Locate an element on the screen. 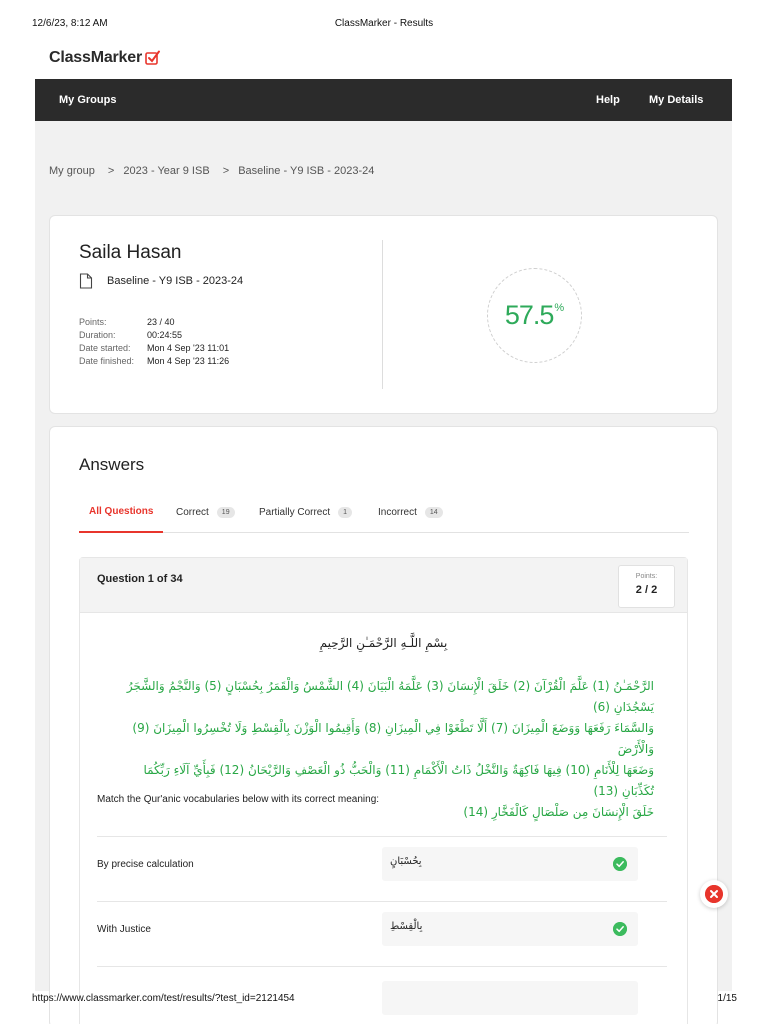 This screenshot has height=1024, width=768. logo-text: ClassMarker is located at coordinates (95, 57).